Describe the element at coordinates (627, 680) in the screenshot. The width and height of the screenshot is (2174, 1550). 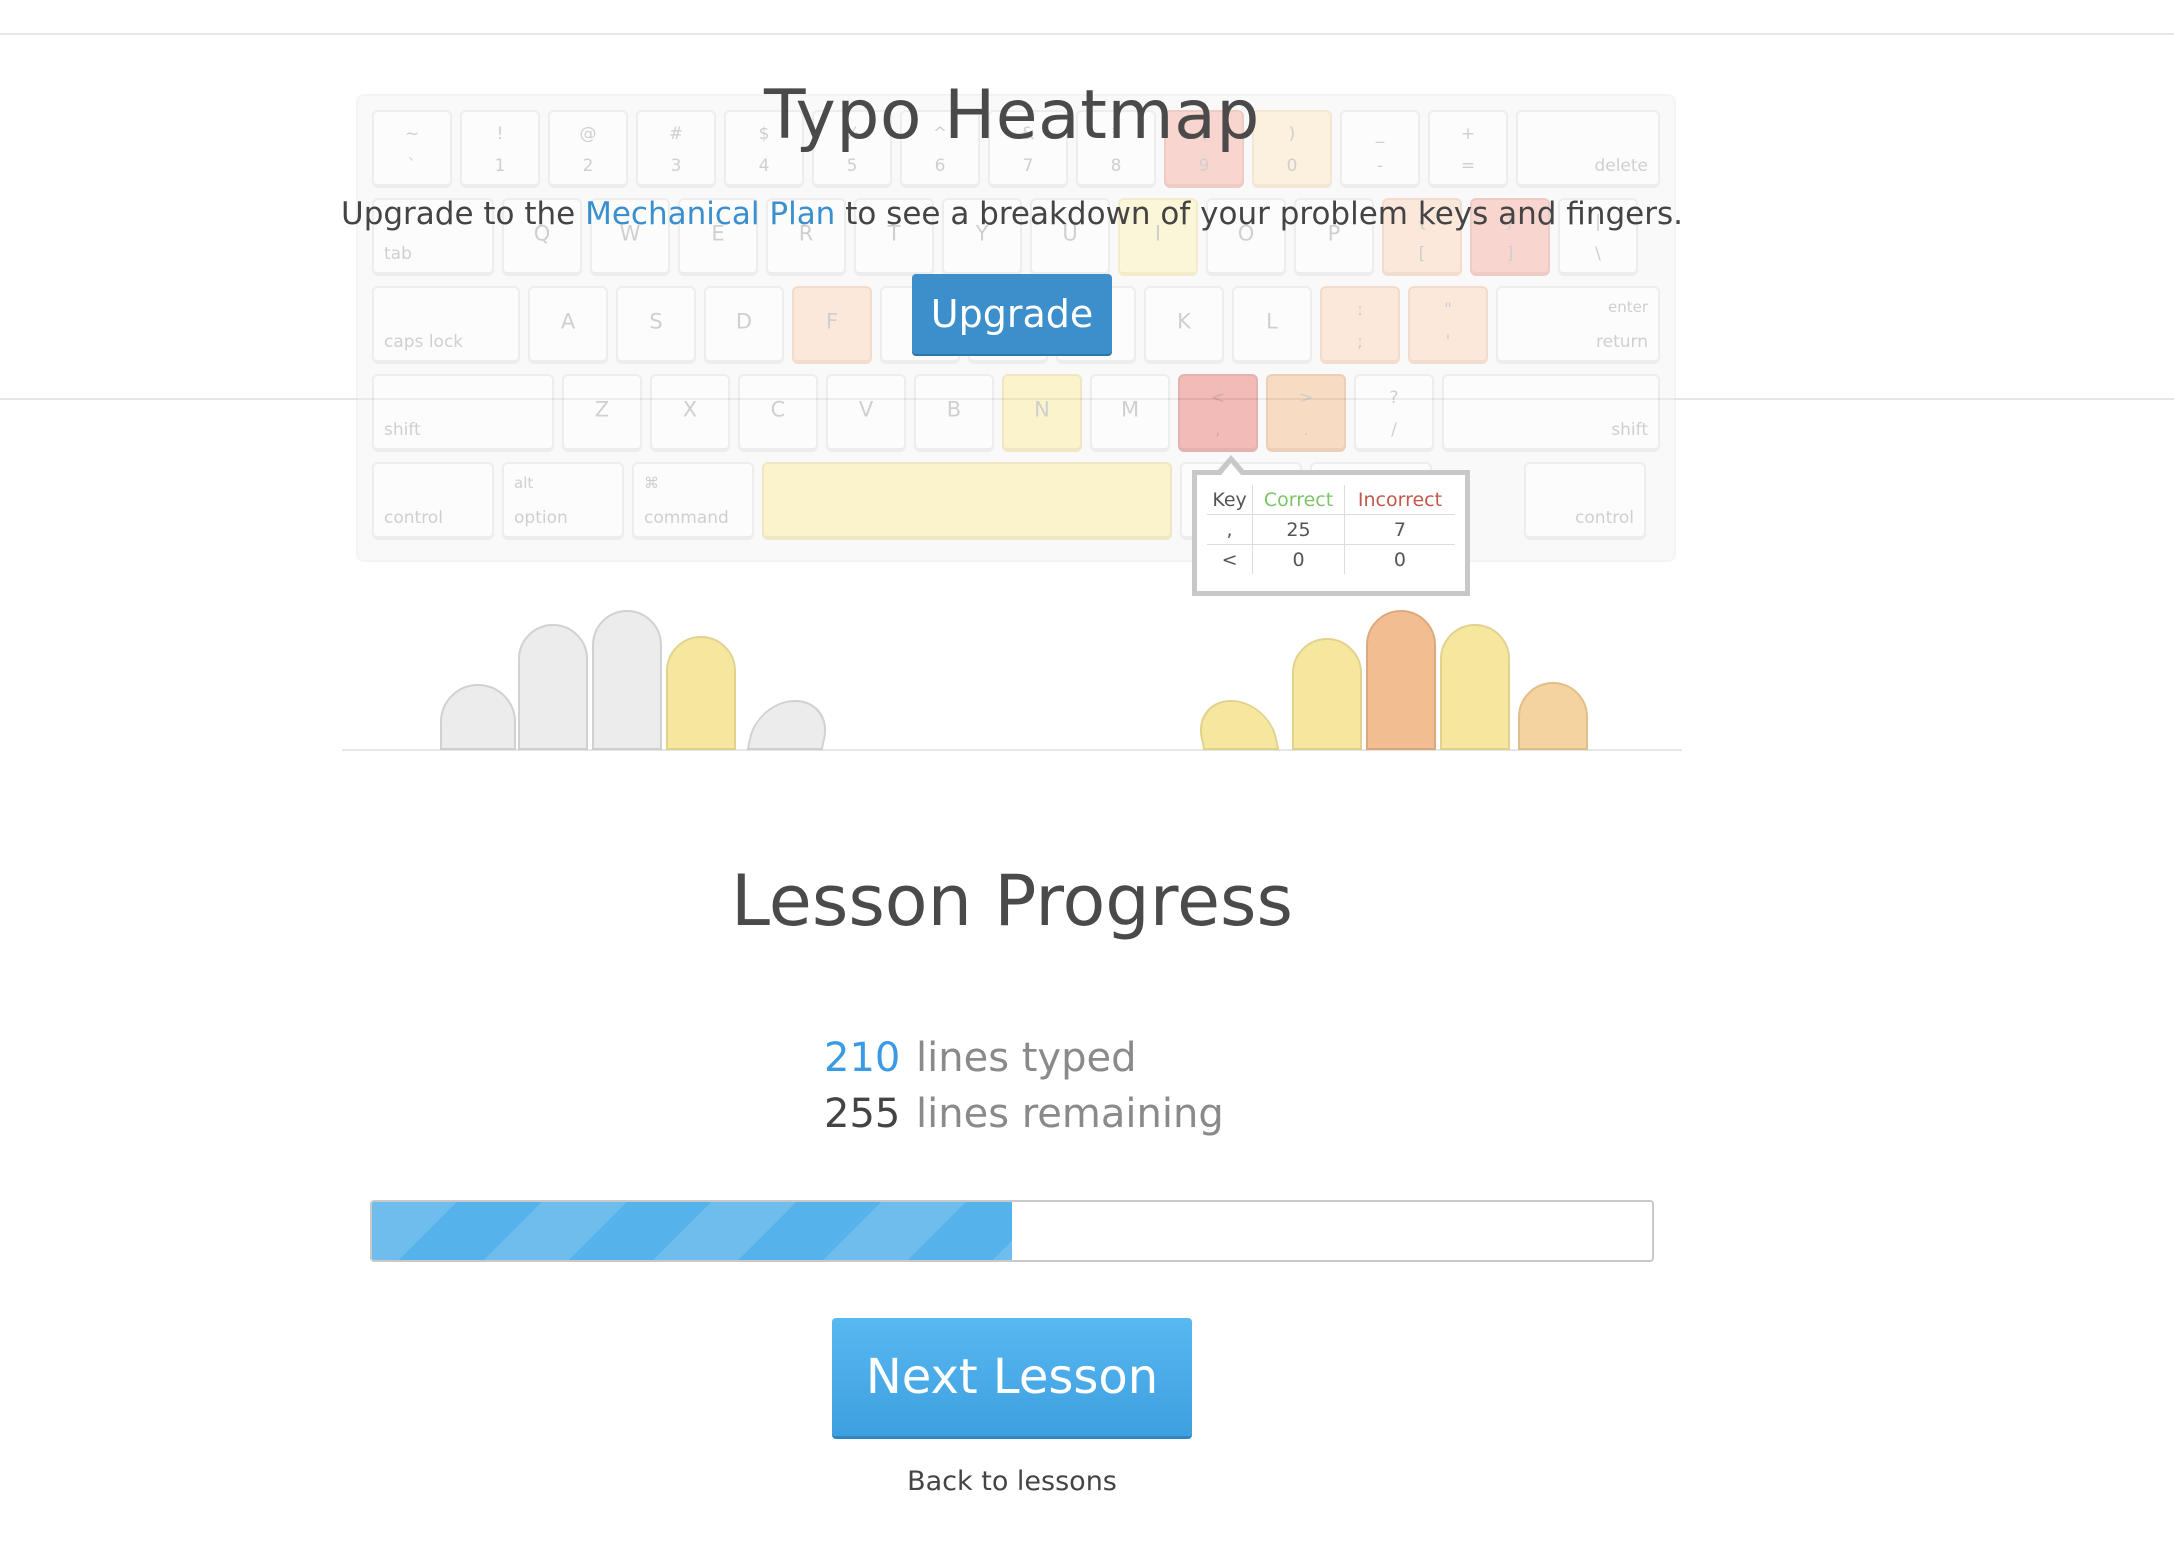
I see `left-middle-finger` at that location.